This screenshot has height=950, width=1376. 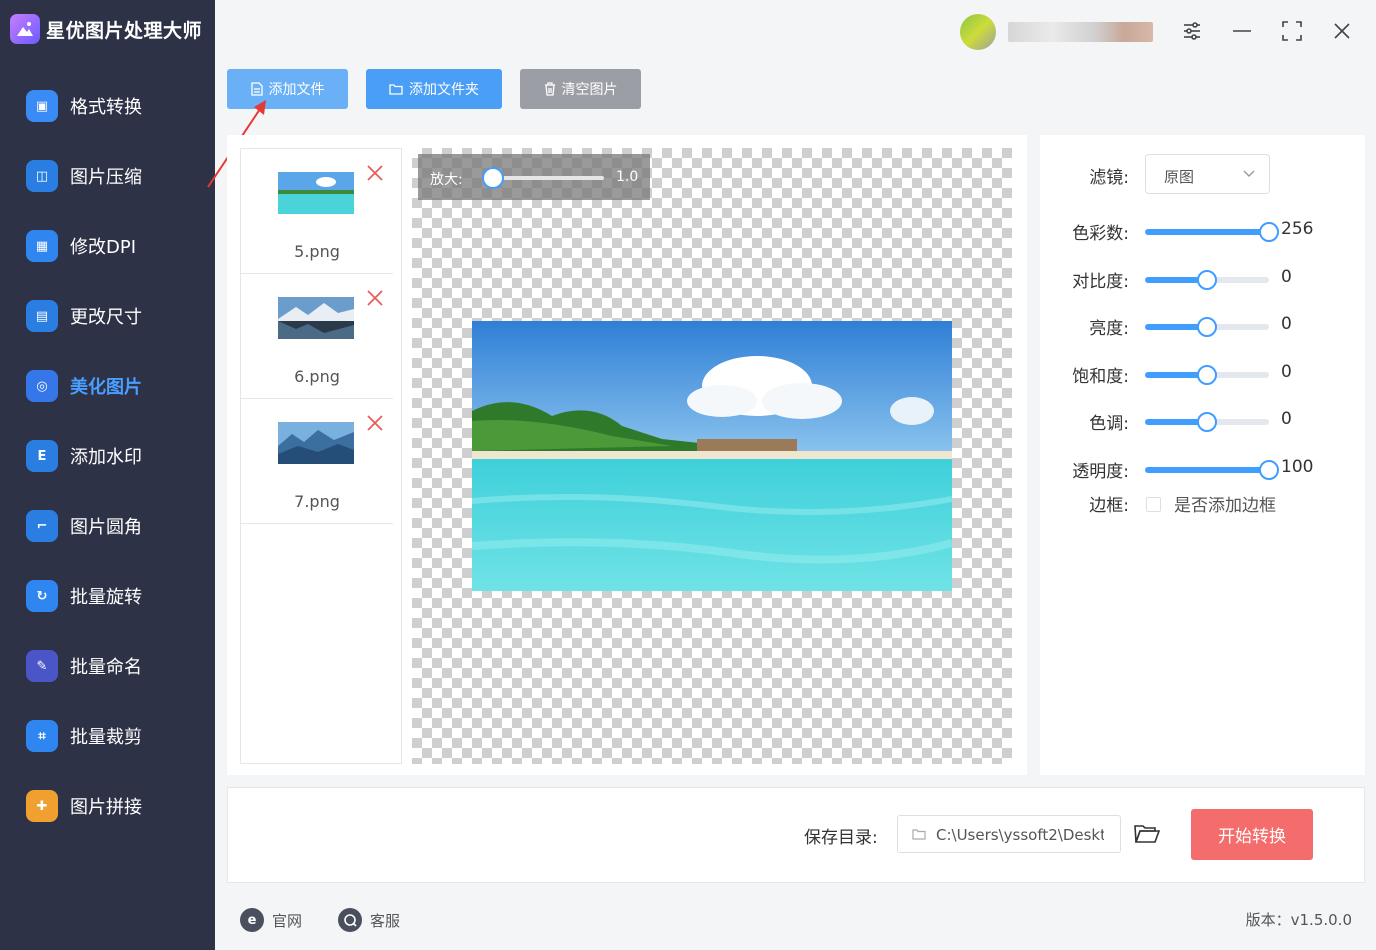 I want to click on sidebar-item: ◎ 美化图片, so click(x=107, y=386).